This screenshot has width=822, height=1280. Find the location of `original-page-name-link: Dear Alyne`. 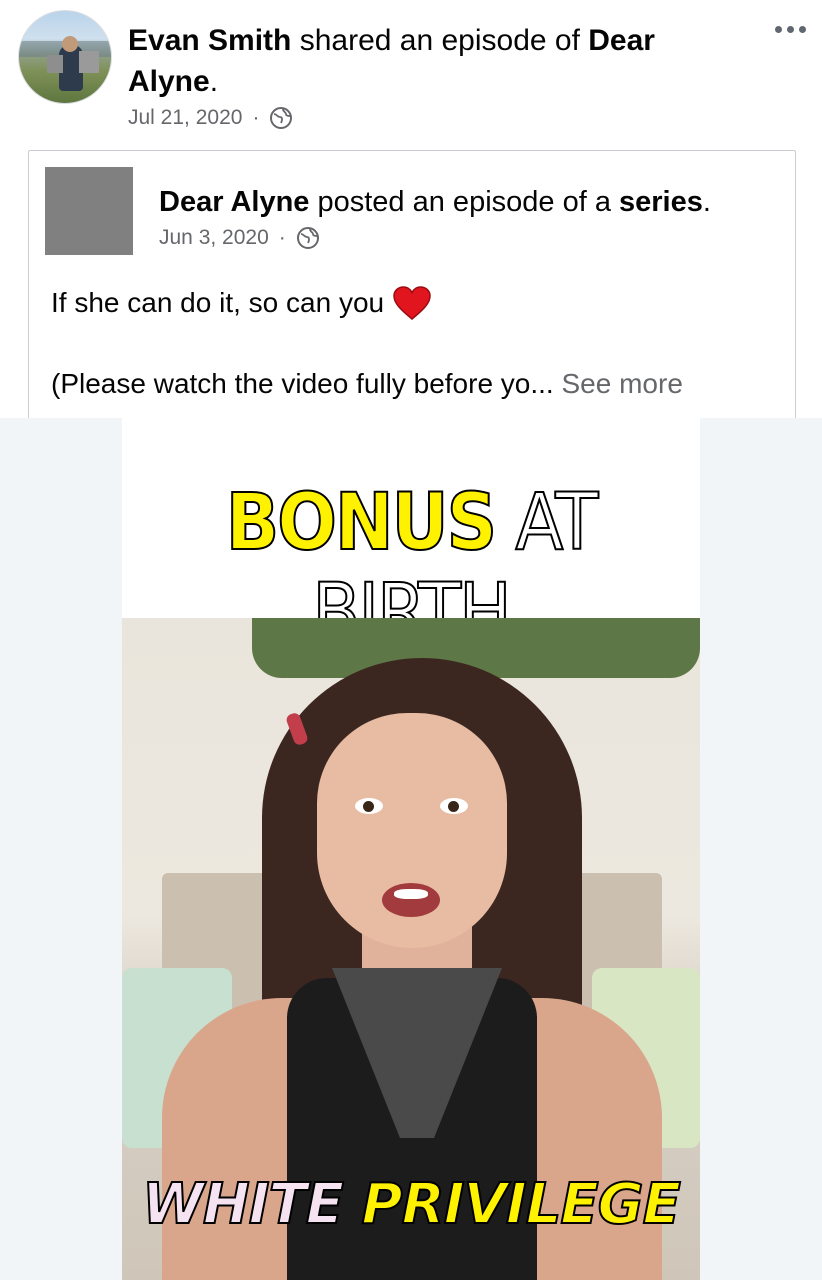

original-page-name-link: Dear Alyne is located at coordinates (234, 202).